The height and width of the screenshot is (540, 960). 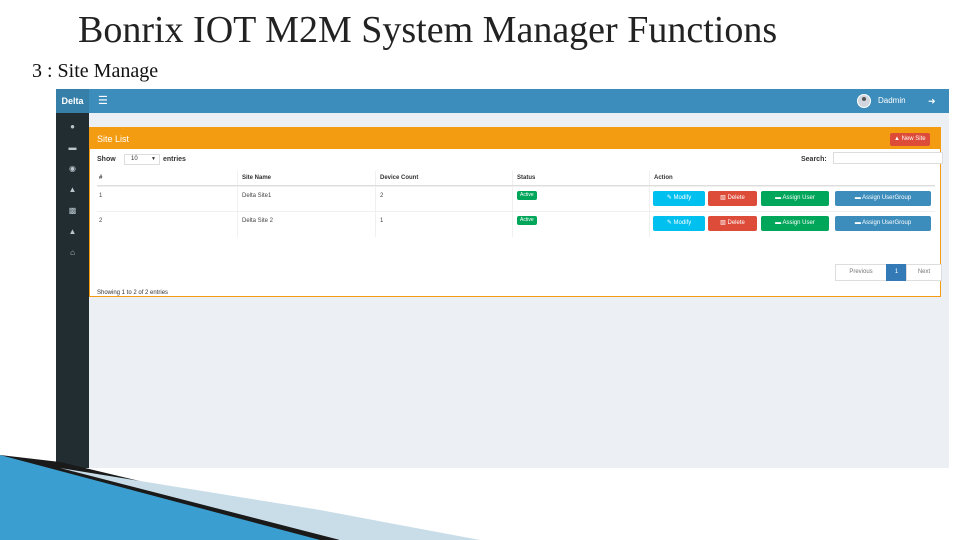 I want to click on globe-icon: ◉, so click(x=72, y=169).